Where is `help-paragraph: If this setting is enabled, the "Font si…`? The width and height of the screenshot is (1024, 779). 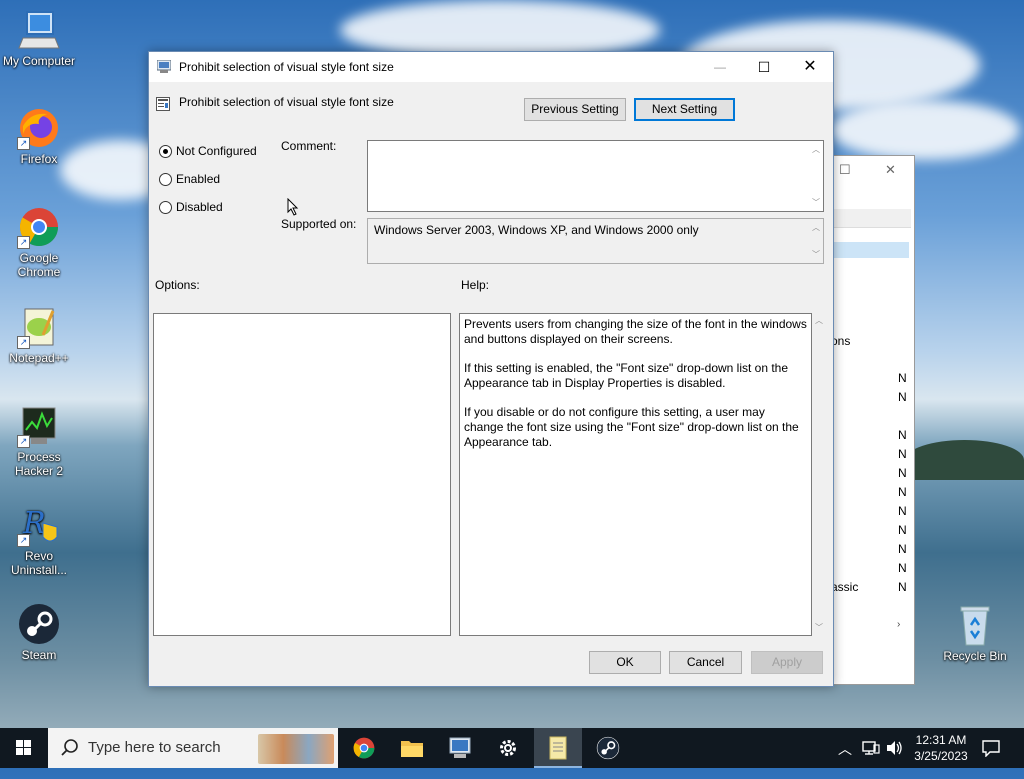 help-paragraph: If this setting is enabled, the "Font si… is located at coordinates (626, 375).